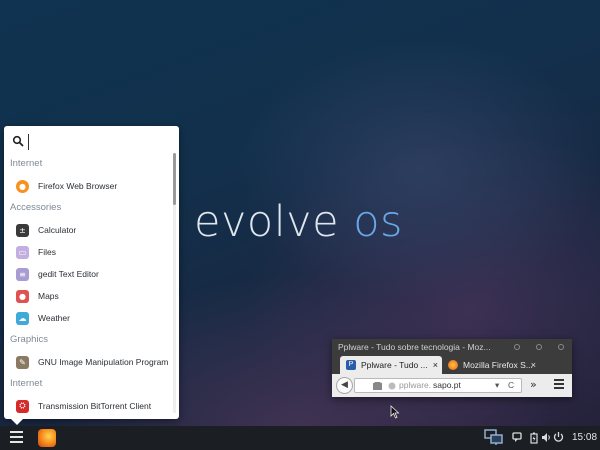 Image resolution: width=600 pixels, height=450 pixels. Describe the element at coordinates (517, 347) in the screenshot. I see `minimize-button` at that location.